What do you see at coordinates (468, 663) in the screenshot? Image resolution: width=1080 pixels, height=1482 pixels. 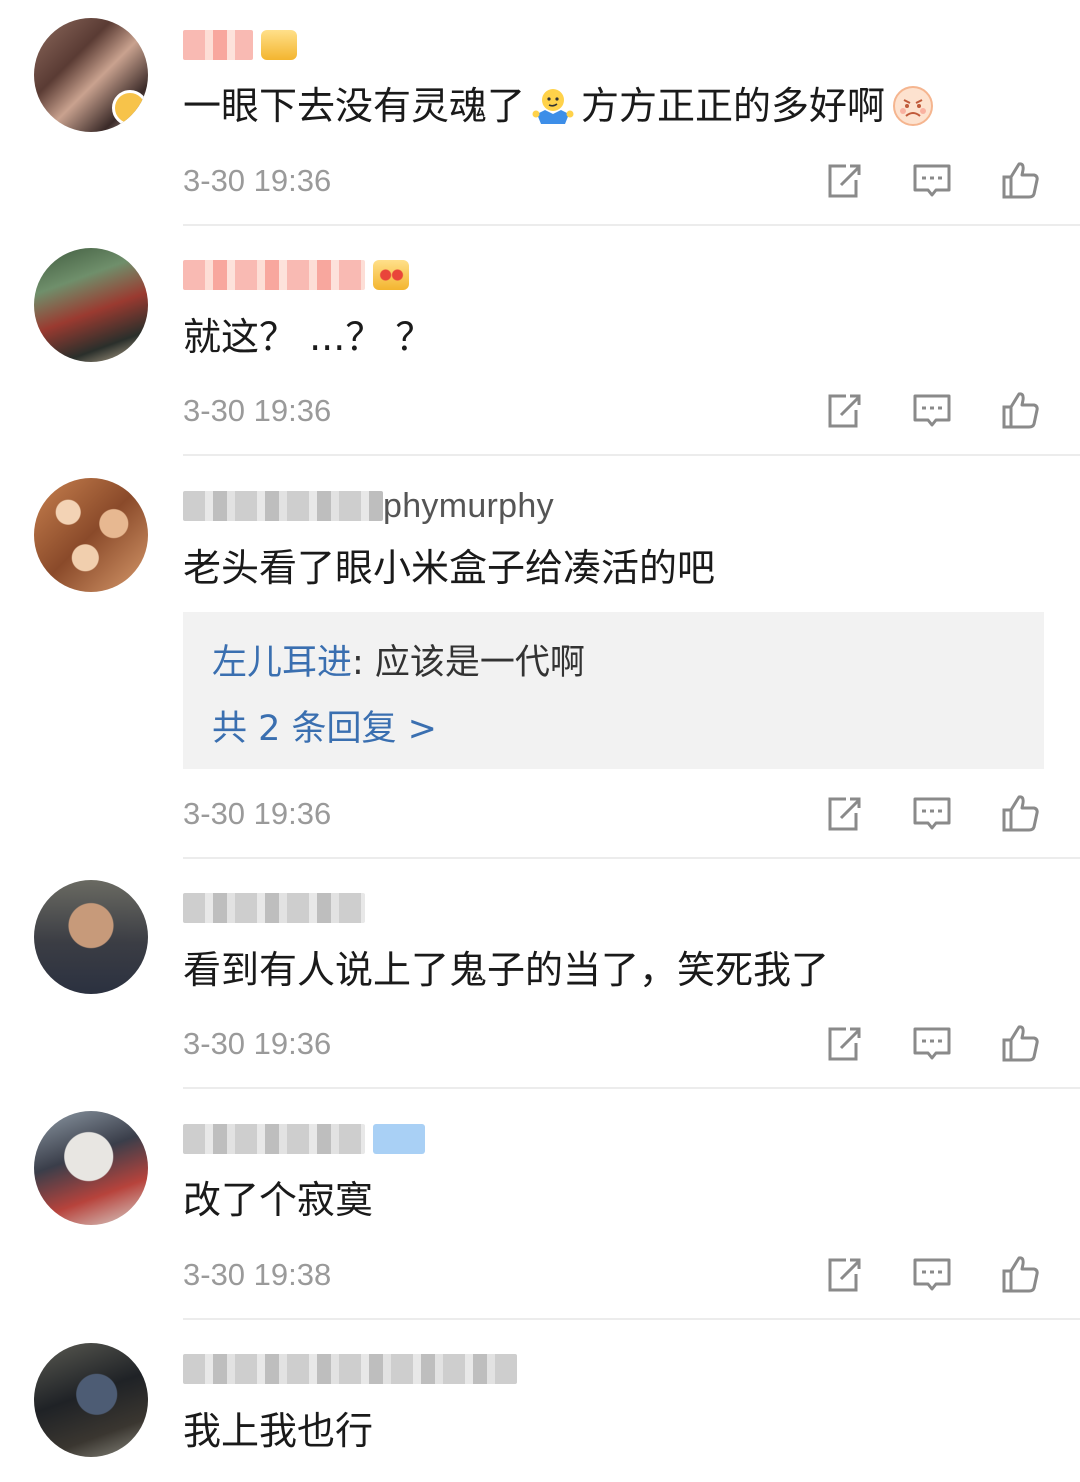 I see `reply-text: : 应该是一代啊` at bounding box center [468, 663].